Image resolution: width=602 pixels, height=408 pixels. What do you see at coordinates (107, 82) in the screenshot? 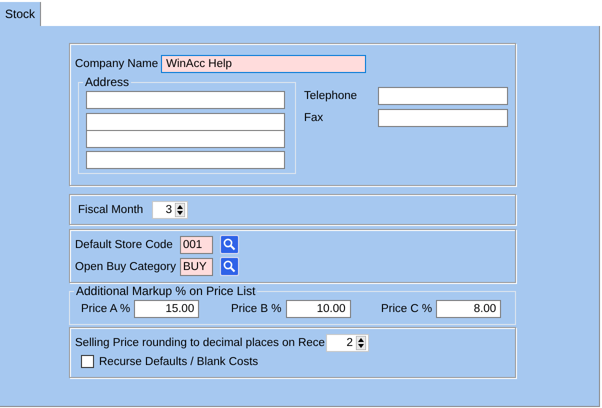
I see `group-legend: Address` at bounding box center [107, 82].